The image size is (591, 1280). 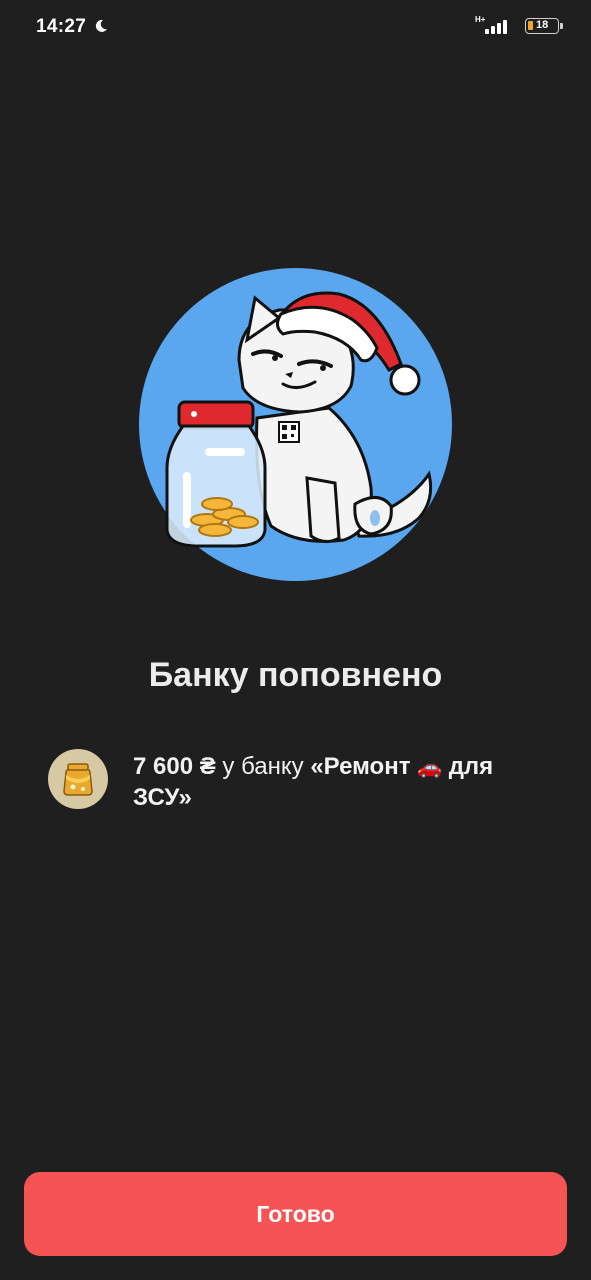 What do you see at coordinates (295, 1214) in the screenshot?
I see `done-button: Готово` at bounding box center [295, 1214].